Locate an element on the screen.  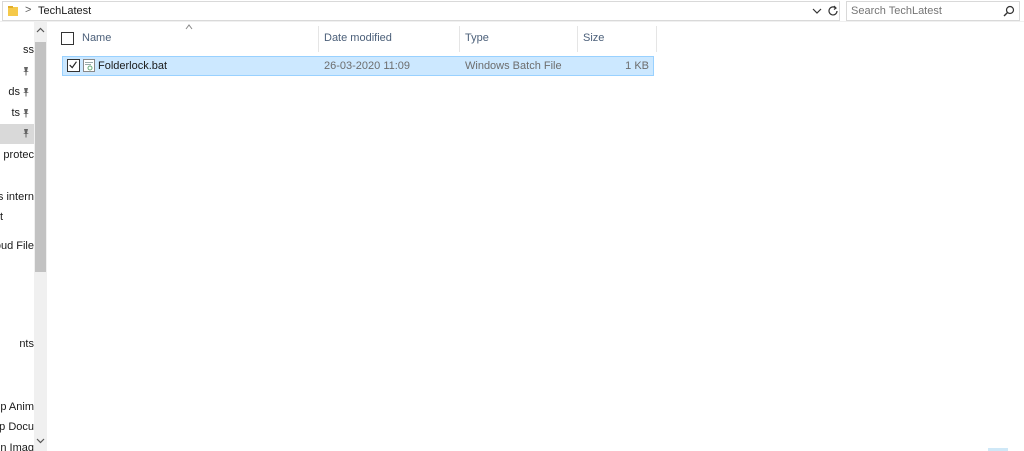
nav-item: n Imag is located at coordinates (17, 445).